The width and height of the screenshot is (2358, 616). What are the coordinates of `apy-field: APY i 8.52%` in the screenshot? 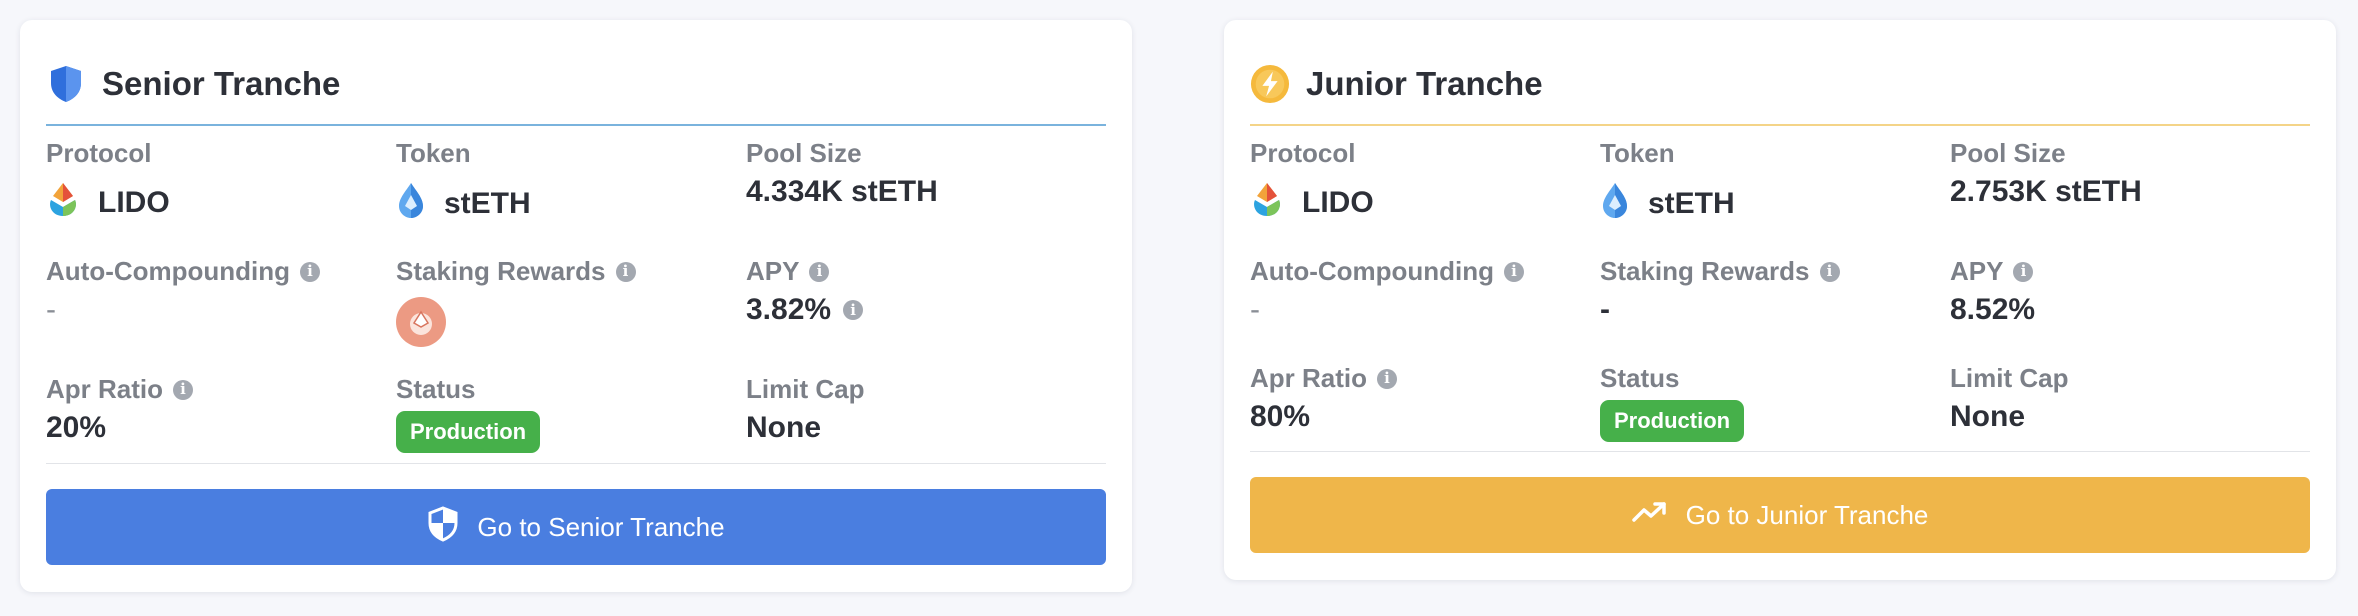 It's located at (1992, 291).